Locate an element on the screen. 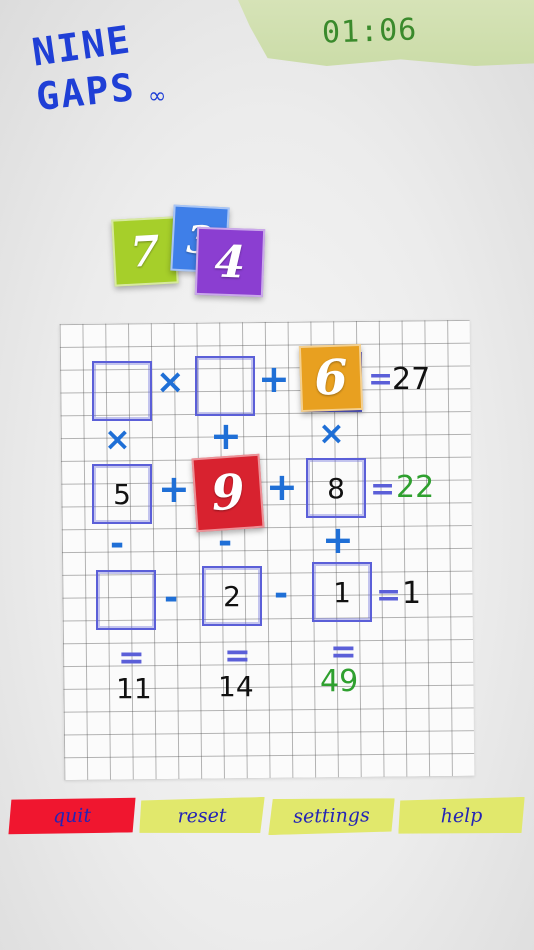 The image size is (534, 950). game-logo: NINE GAPS ∞ is located at coordinates (103, 74).